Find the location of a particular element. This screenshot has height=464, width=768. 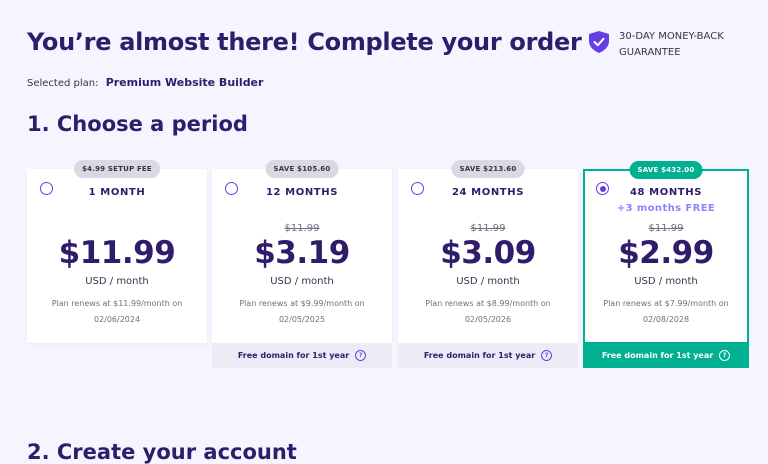

setup-fee-badge: $4.99 SETUP FEE is located at coordinates (117, 169).